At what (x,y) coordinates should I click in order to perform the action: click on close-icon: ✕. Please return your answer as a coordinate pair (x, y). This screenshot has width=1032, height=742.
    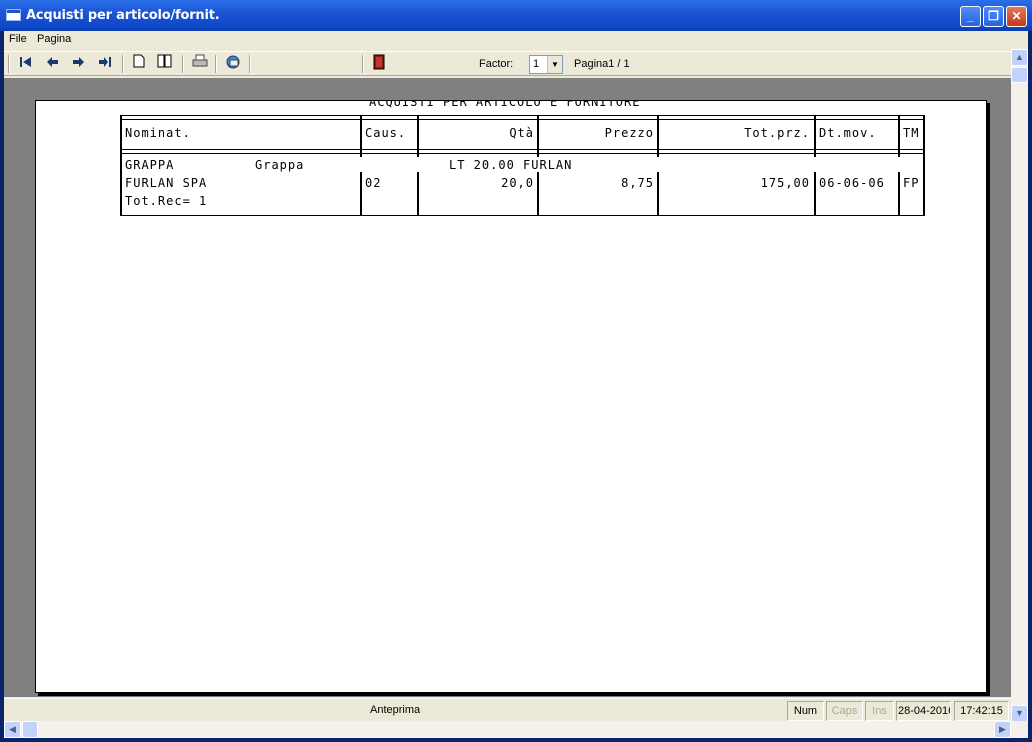
    Looking at the image, I should click on (1016, 16).